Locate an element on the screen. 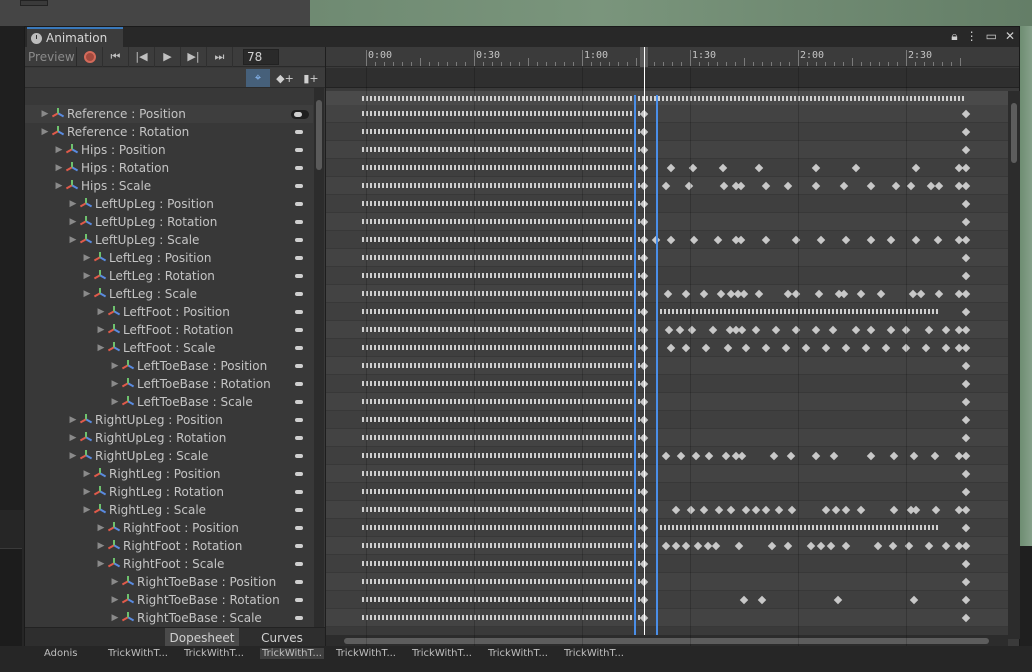 The image size is (1032, 672). property-row: ▶ RightToeBase : Scale is located at coordinates (169, 617).